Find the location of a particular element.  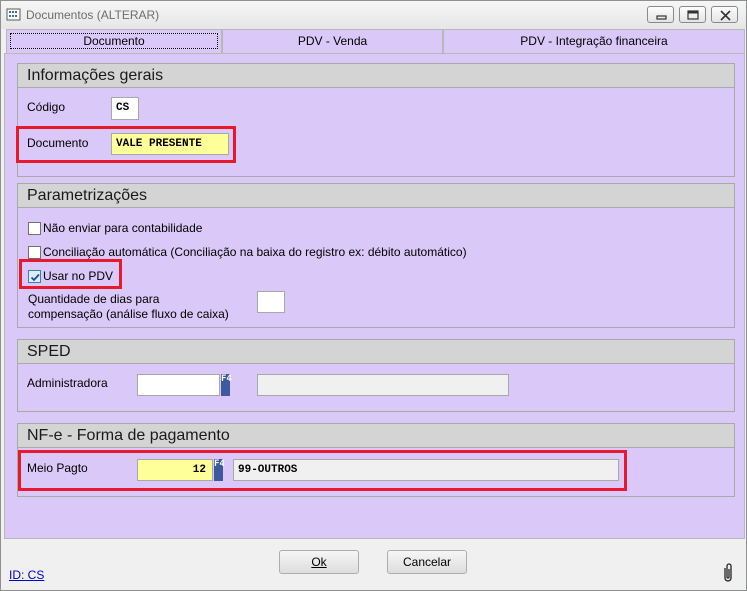

tab-pdv-integracao-financeira: PDV - Integração financeira is located at coordinates (594, 41).